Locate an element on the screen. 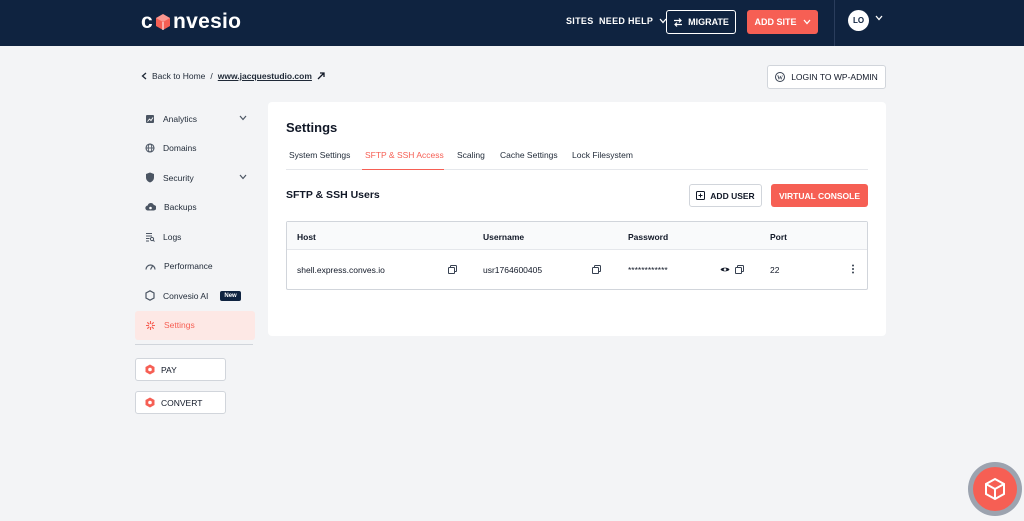 This screenshot has width=1024, height=521. tab-sftp-ssh-access: SFTP & SSH Access is located at coordinates (403, 160).